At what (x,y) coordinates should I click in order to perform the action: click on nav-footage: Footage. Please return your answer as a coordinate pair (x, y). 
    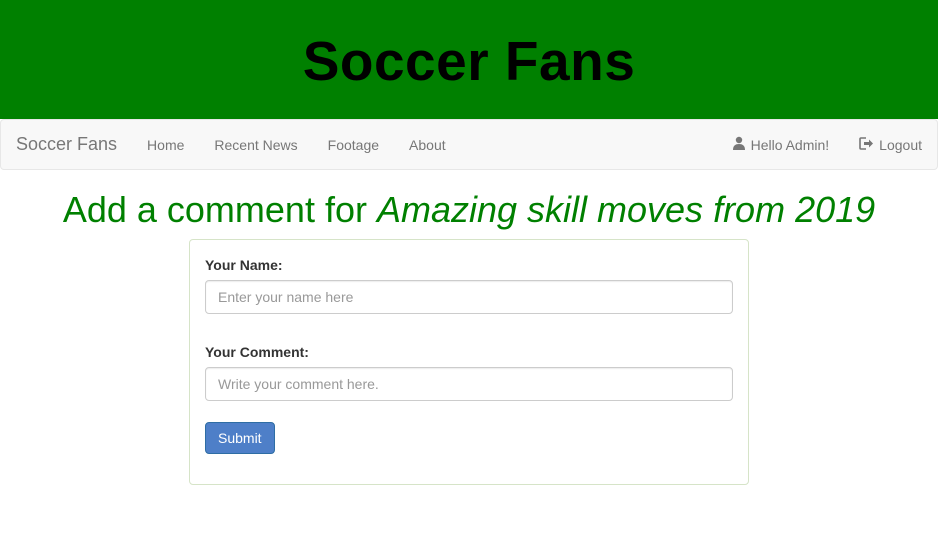
    Looking at the image, I should click on (353, 145).